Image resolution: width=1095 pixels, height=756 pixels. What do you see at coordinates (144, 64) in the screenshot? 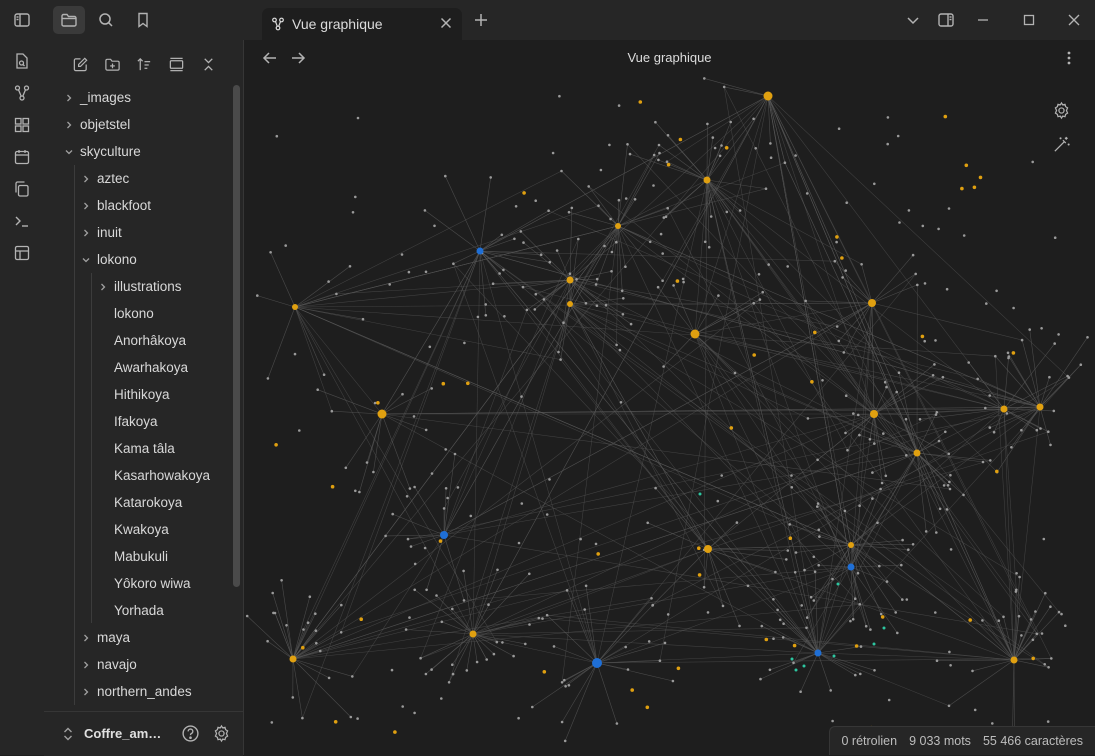
I see `sort-button` at bounding box center [144, 64].